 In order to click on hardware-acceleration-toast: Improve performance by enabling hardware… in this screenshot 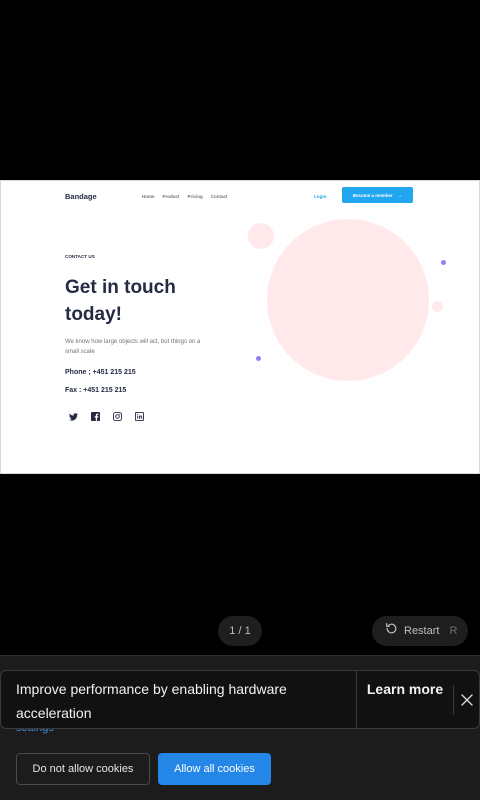, I will do `click(240, 699)`.